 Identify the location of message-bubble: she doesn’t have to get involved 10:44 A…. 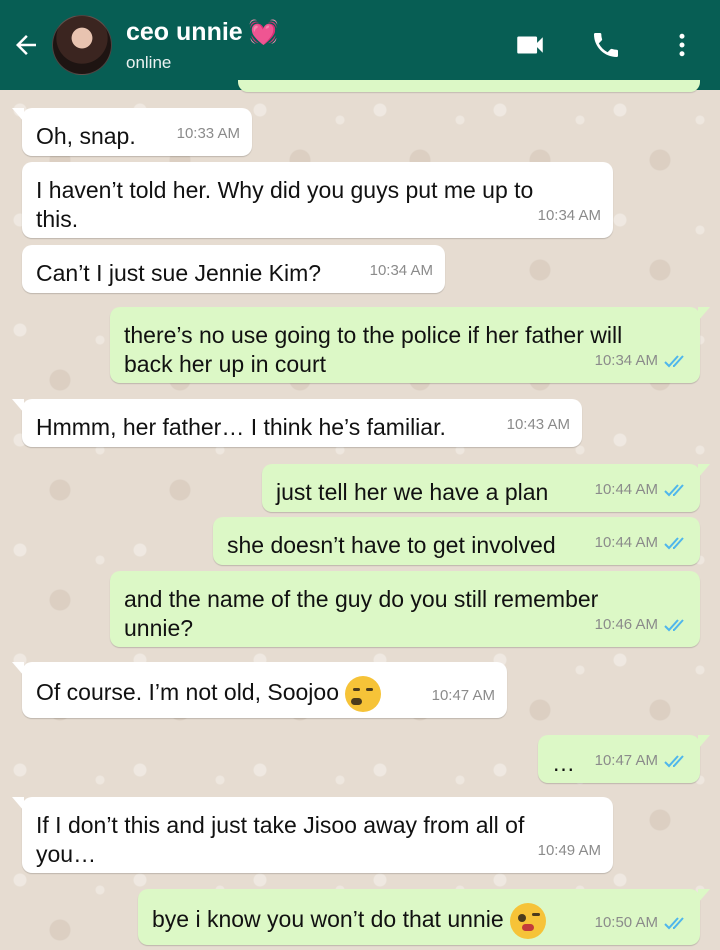
(456, 541).